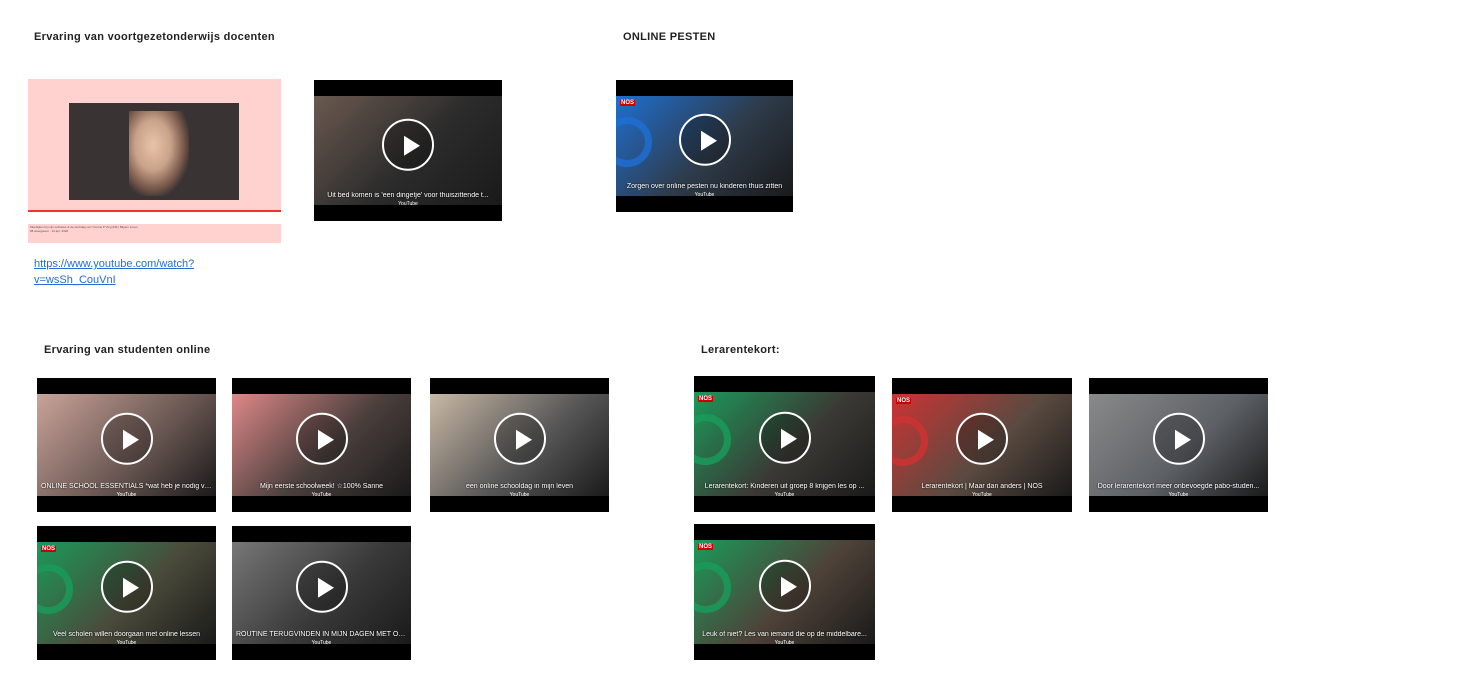 Image resolution: width=1464 pixels, height=682 pixels. What do you see at coordinates (159, 153) in the screenshot?
I see `person-image` at bounding box center [159, 153].